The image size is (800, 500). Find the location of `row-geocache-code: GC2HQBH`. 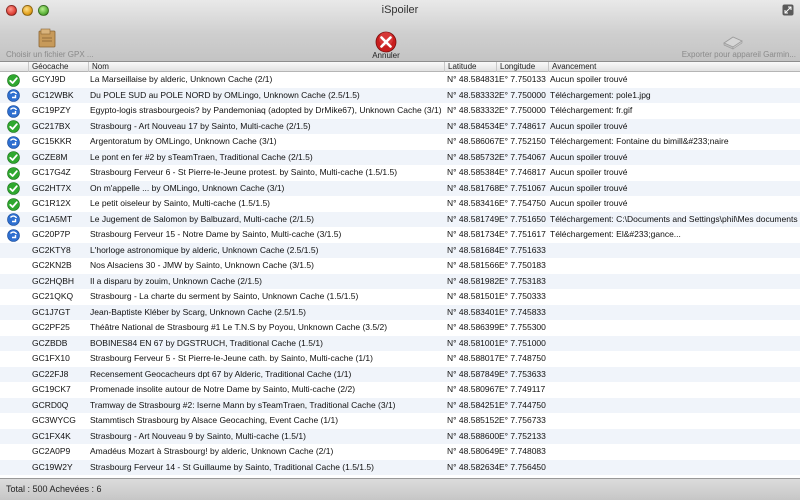

row-geocache-code: GC2HQBH is located at coordinates (53, 280).